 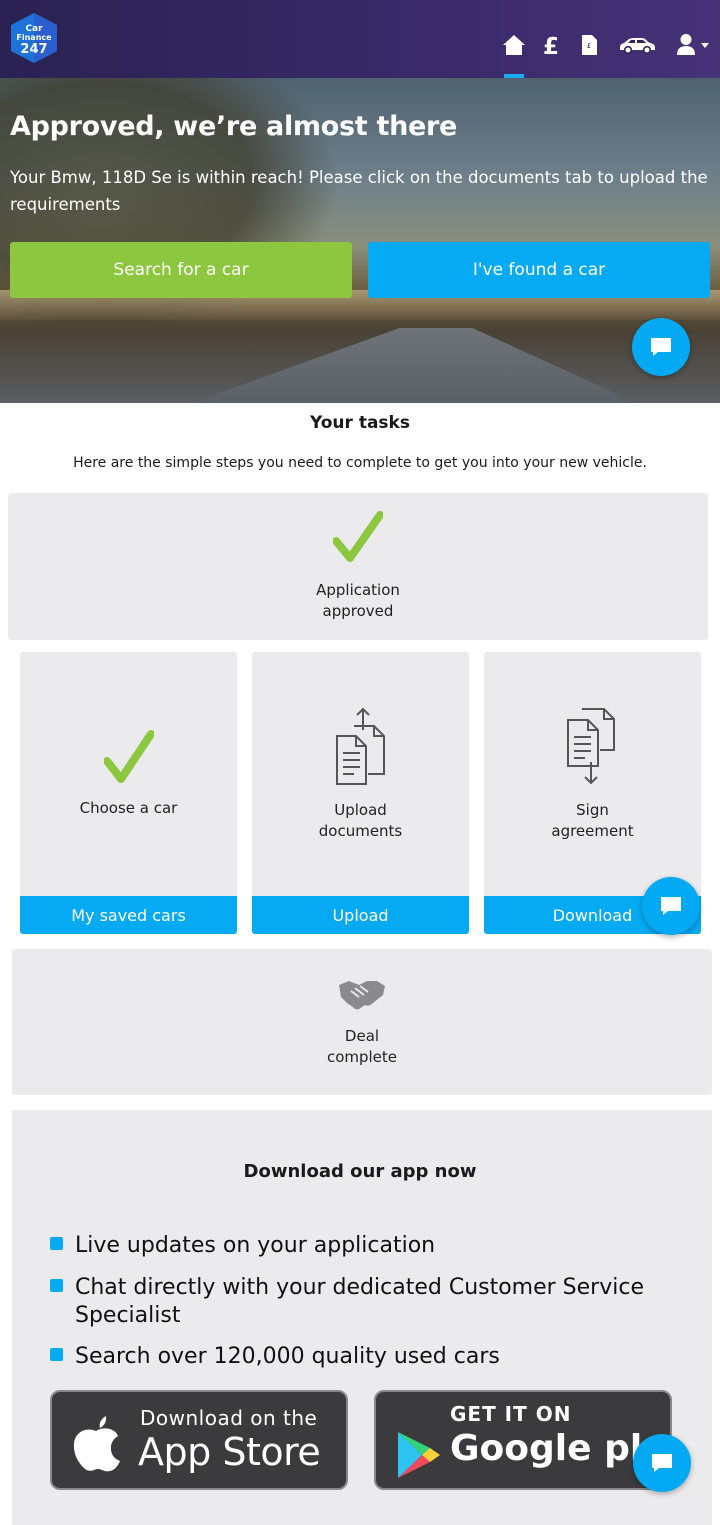 I want to click on app-store-small-text: Download on the, so click(x=229, y=1418).